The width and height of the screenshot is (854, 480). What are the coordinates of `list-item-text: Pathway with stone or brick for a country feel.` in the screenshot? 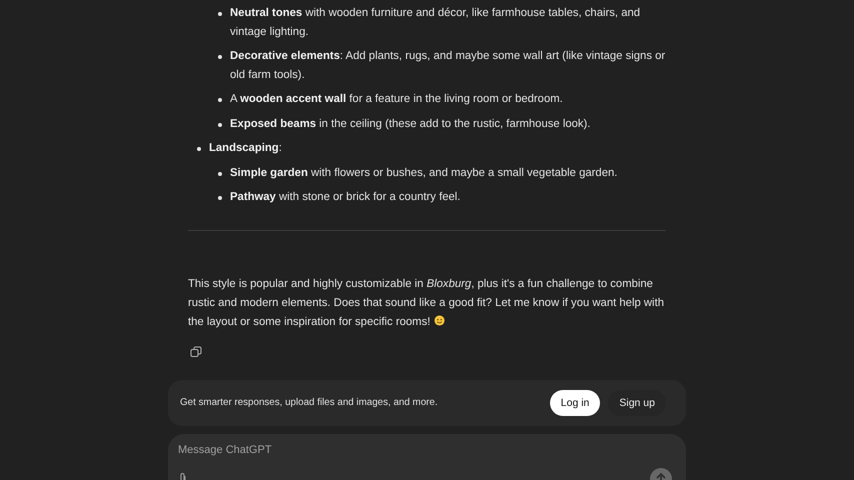 It's located at (345, 197).